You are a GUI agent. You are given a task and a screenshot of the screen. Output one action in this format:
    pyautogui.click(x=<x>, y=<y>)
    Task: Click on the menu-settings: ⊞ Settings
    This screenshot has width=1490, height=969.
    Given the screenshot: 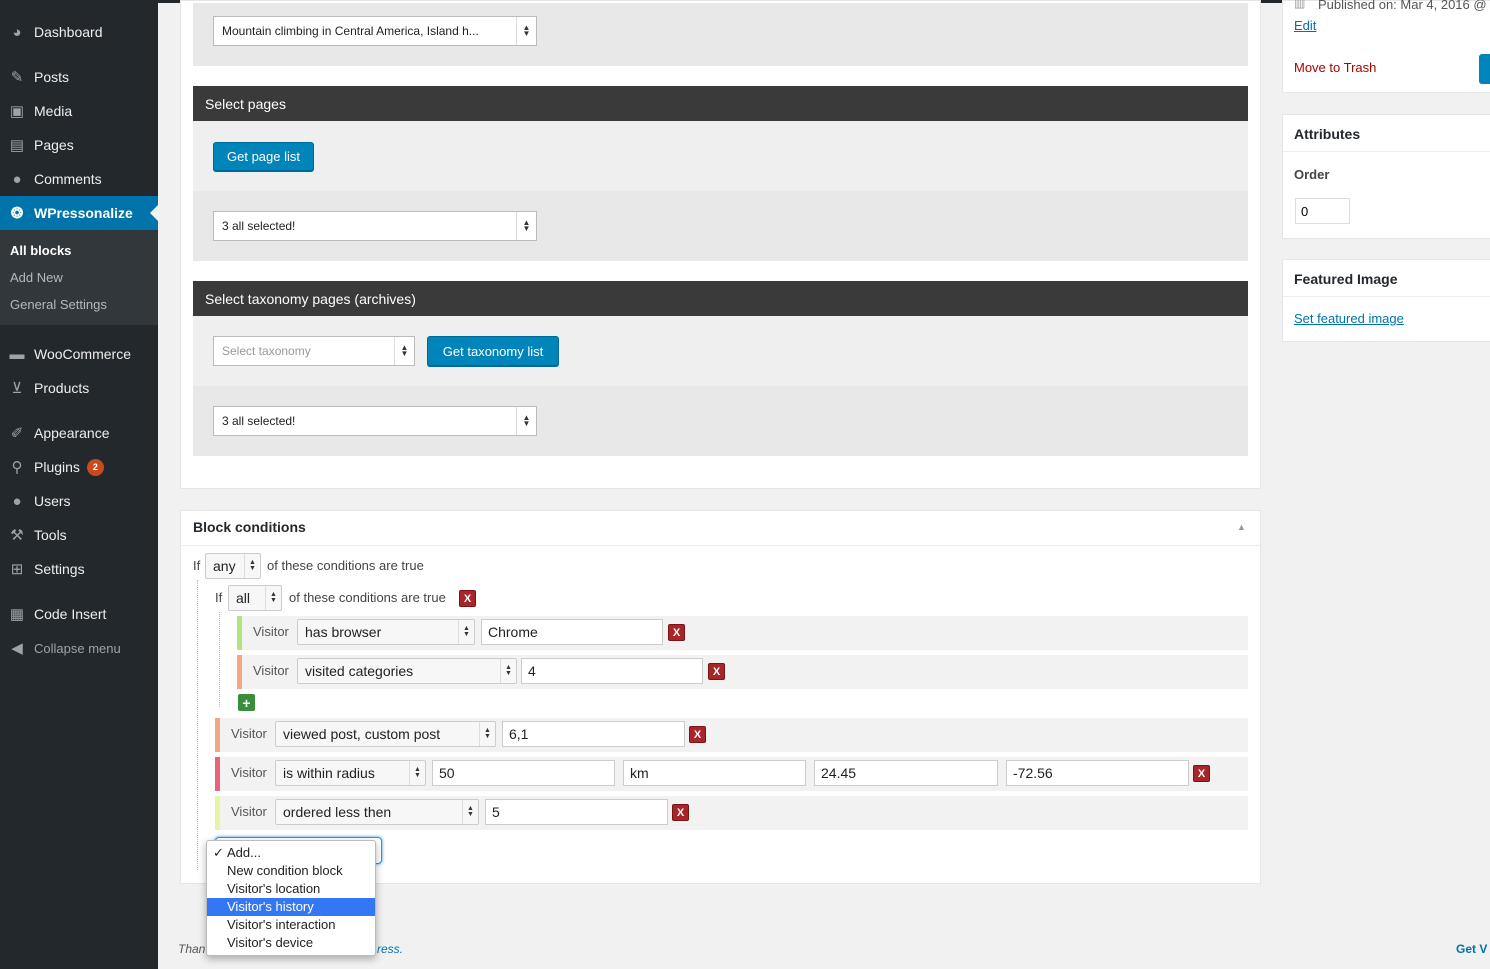 What is the action you would take?
    pyautogui.click(x=79, y=569)
    